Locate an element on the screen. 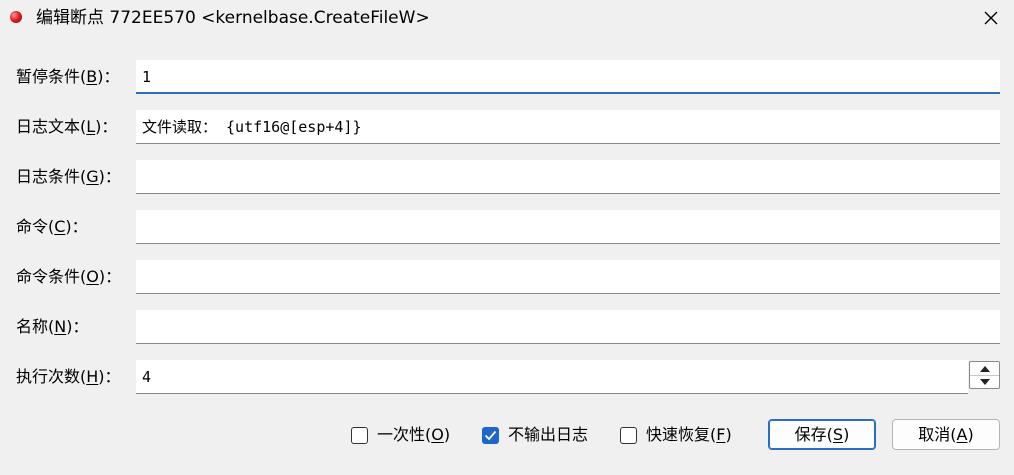 This screenshot has height=475, width=1014. close-icon is located at coordinates (991, 18).